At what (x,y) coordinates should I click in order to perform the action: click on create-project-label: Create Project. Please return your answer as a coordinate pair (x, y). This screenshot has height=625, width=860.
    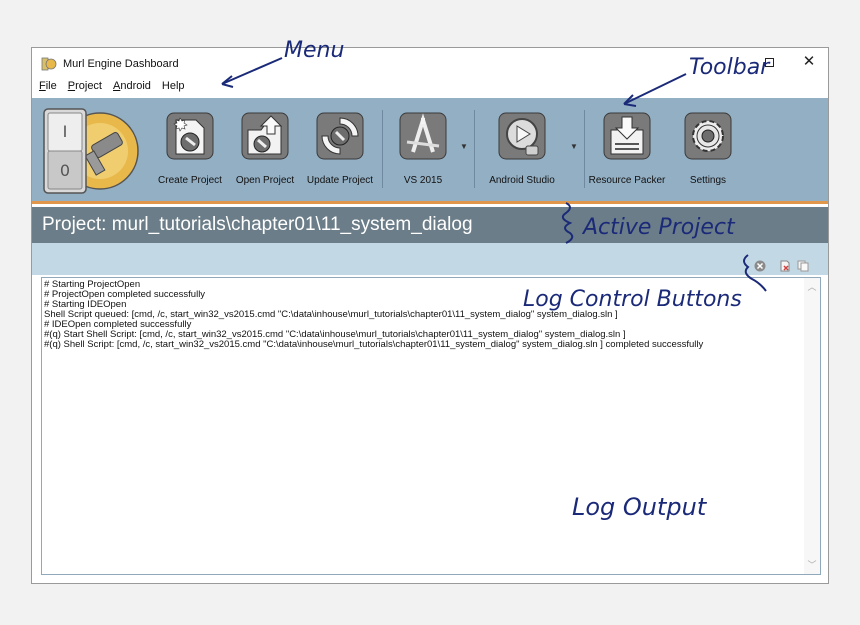
    Looking at the image, I should click on (190, 180).